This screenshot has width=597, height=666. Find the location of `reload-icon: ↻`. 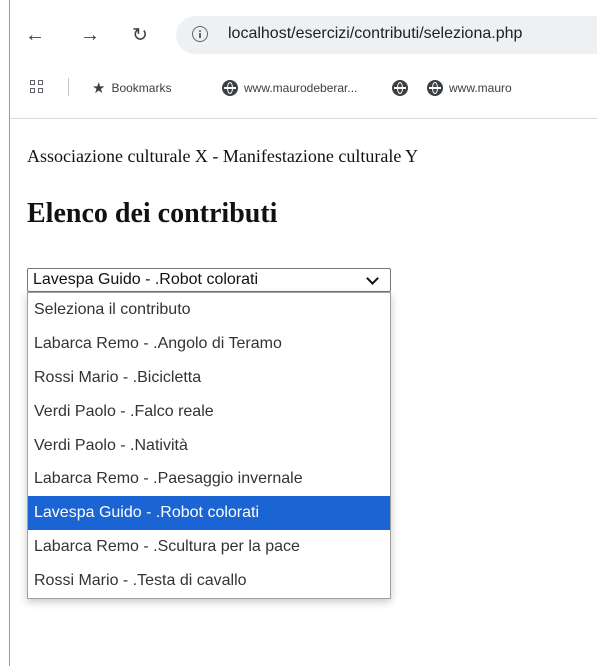

reload-icon: ↻ is located at coordinates (140, 35).